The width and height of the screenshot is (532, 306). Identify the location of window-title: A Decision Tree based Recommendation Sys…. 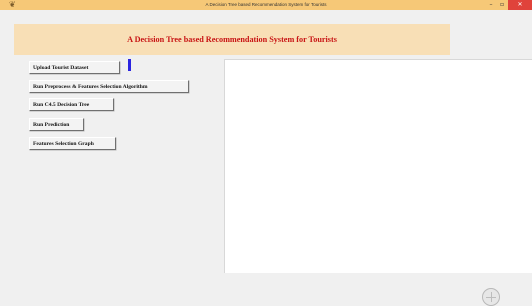
(266, 4).